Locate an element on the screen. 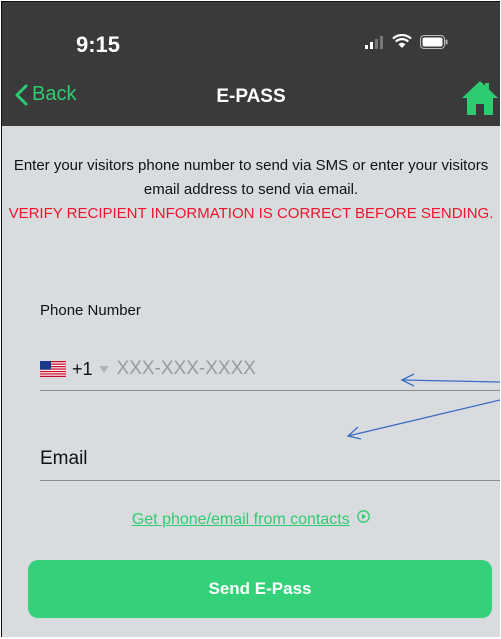 This screenshot has height=639, width=501. status-bar: 9:15 is located at coordinates (251, 36).